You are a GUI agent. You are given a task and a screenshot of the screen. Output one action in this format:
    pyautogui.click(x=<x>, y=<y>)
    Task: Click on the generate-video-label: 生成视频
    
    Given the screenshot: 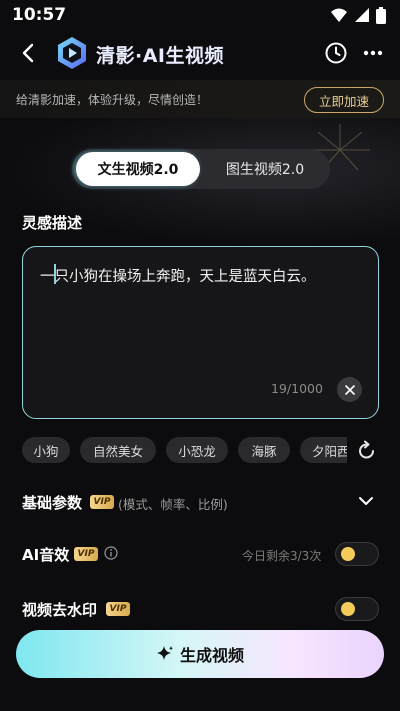 What is the action you would take?
    pyautogui.click(x=211, y=655)
    